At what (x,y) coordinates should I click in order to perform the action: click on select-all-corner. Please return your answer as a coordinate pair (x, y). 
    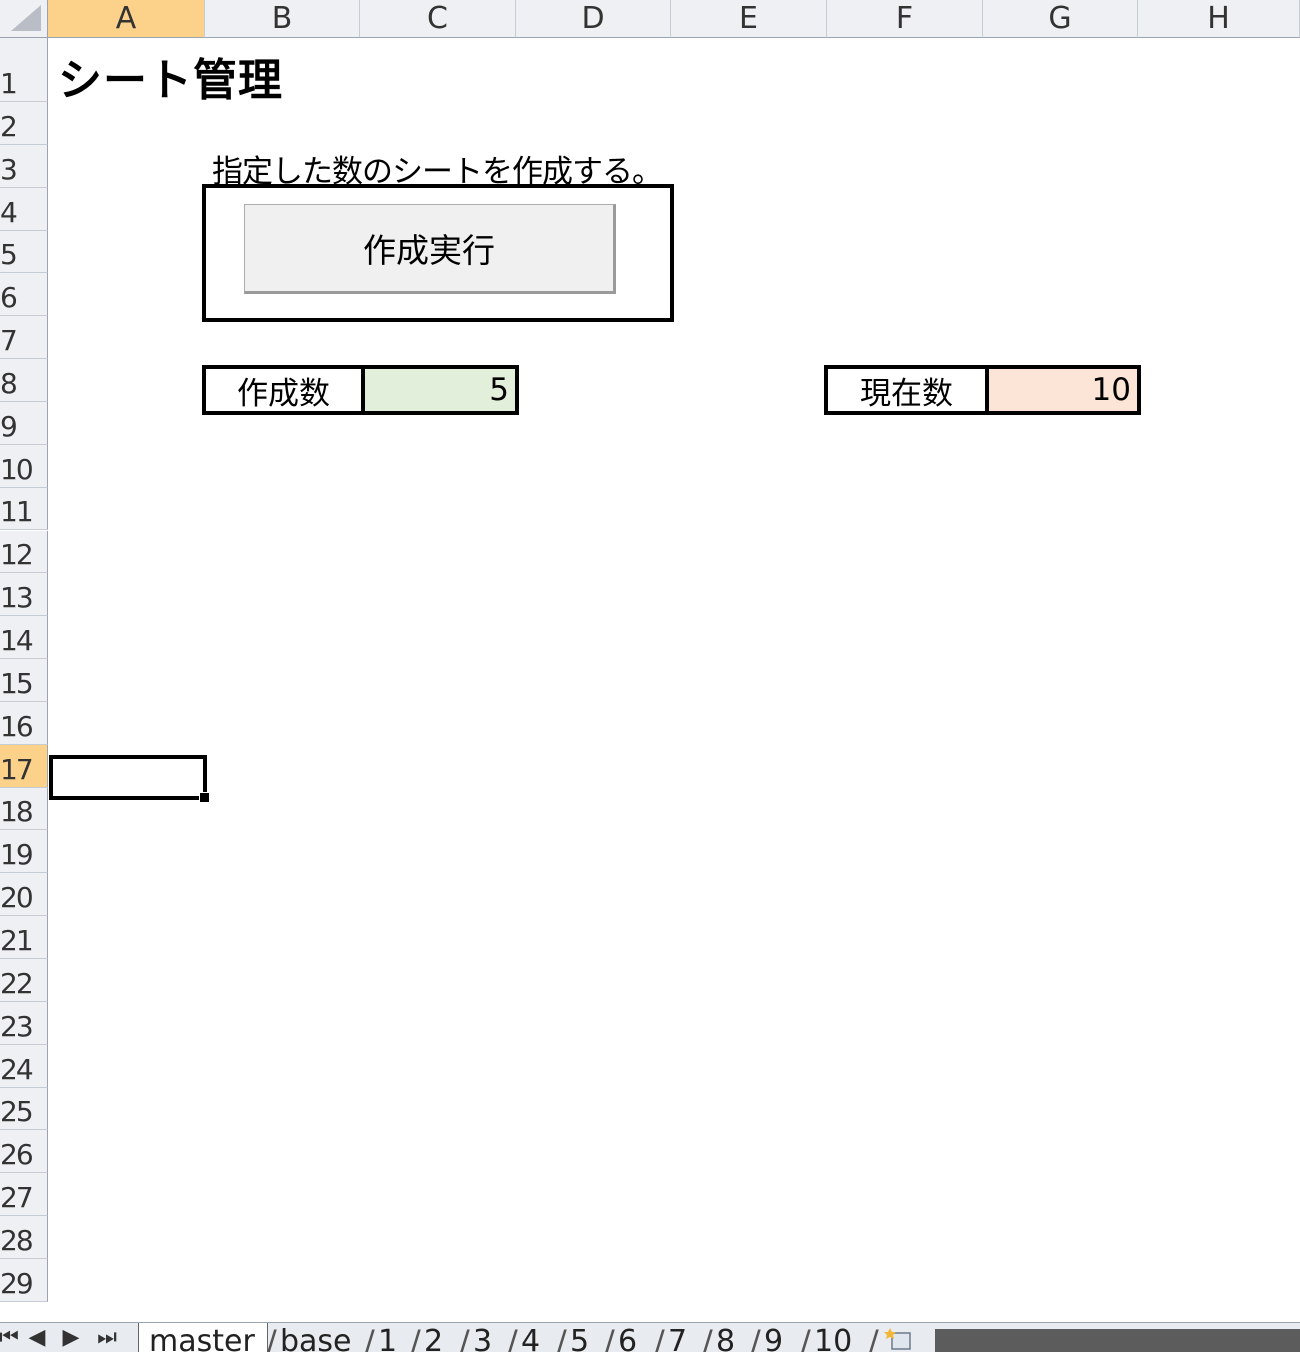
    Looking at the image, I should click on (24, 19).